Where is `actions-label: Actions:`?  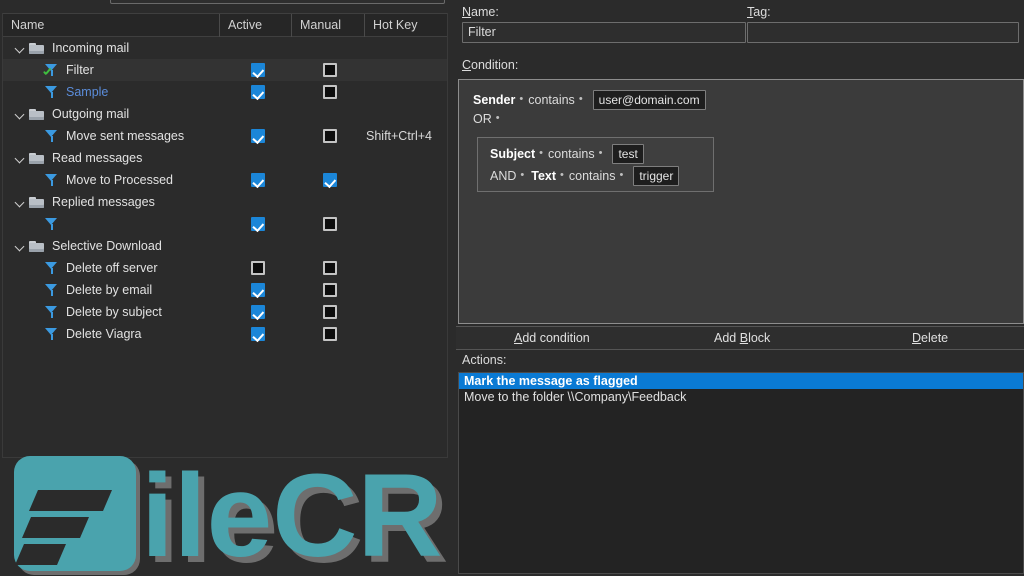 actions-label: Actions: is located at coordinates (484, 360).